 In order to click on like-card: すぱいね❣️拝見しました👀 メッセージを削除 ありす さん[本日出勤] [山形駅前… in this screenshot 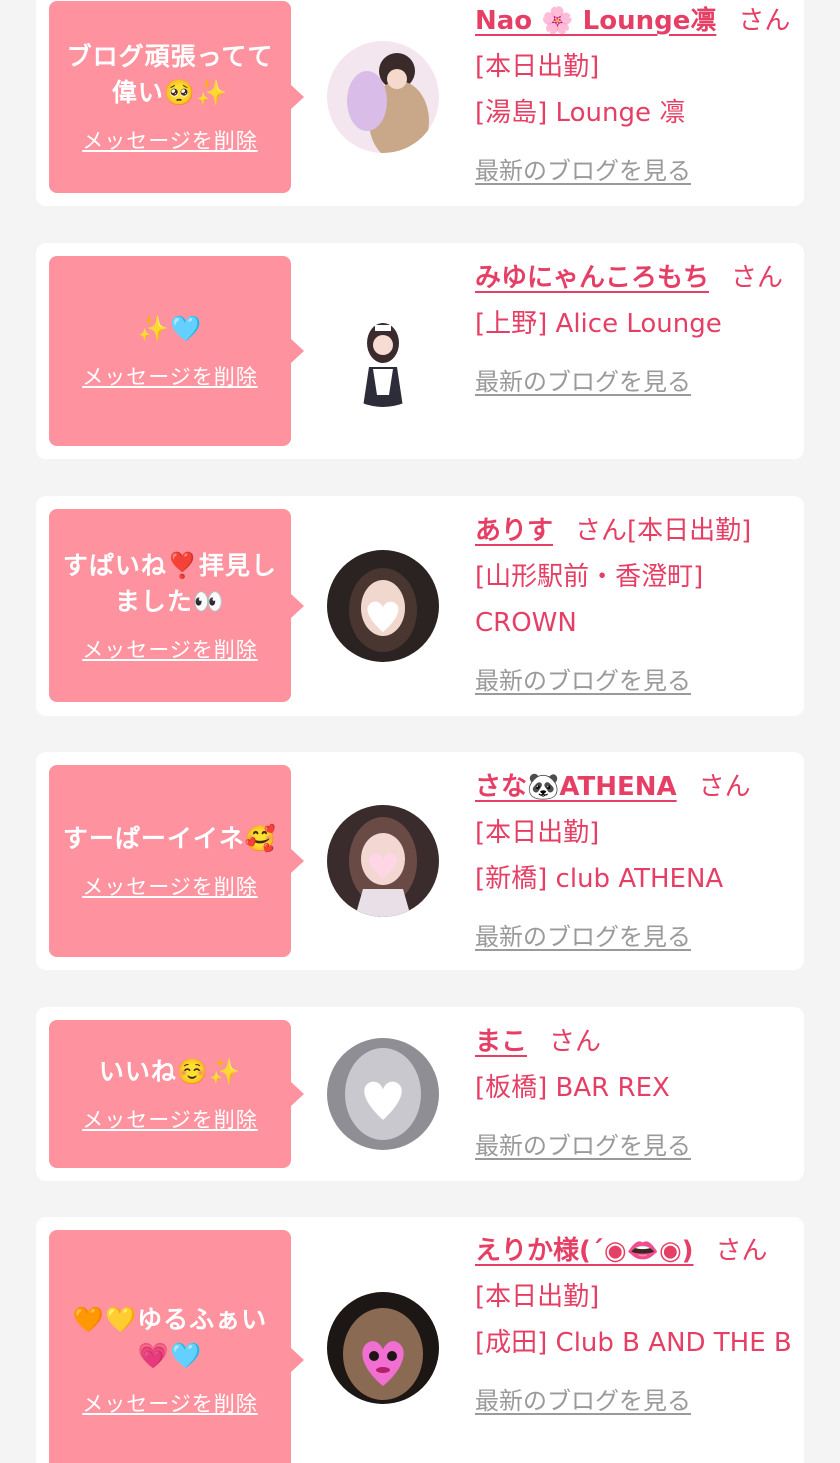, I will do `click(420, 606)`.